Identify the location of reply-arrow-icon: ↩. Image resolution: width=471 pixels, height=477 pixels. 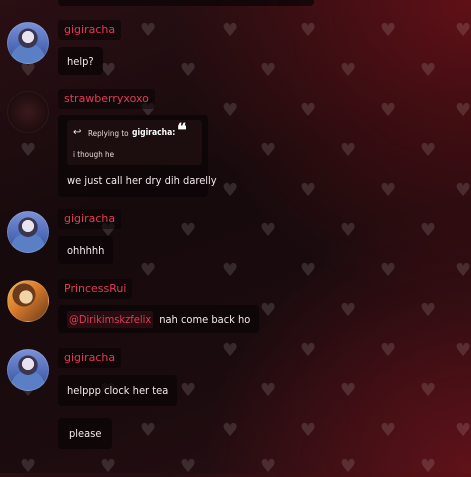
(77, 132).